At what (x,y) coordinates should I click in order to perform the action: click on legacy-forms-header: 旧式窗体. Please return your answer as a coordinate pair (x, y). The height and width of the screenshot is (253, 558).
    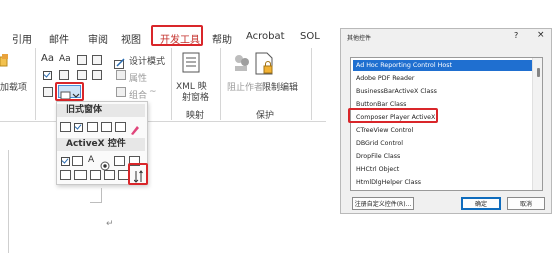
    Looking at the image, I should click on (101, 110).